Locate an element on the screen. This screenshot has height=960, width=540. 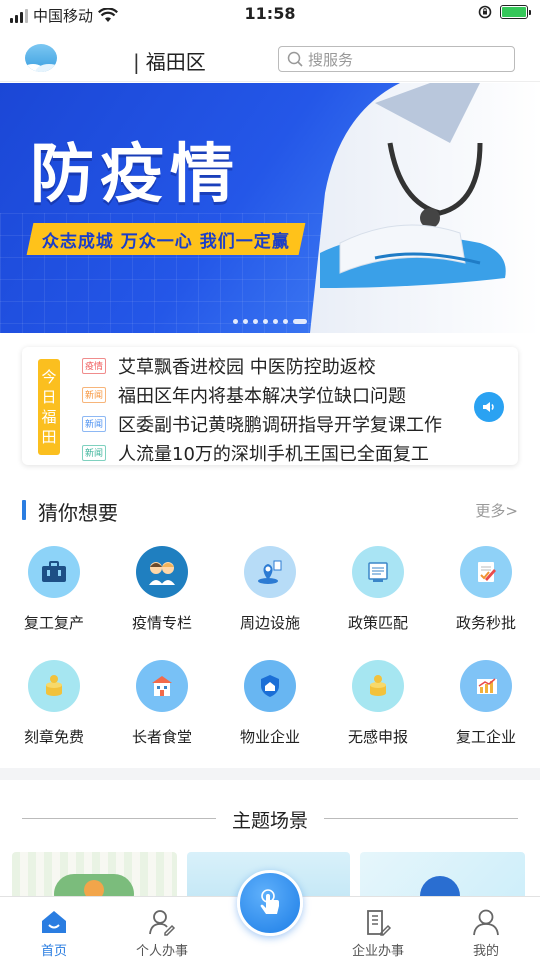
service-fugong-qiye: 复工企业 is located at coordinates (486, 703).